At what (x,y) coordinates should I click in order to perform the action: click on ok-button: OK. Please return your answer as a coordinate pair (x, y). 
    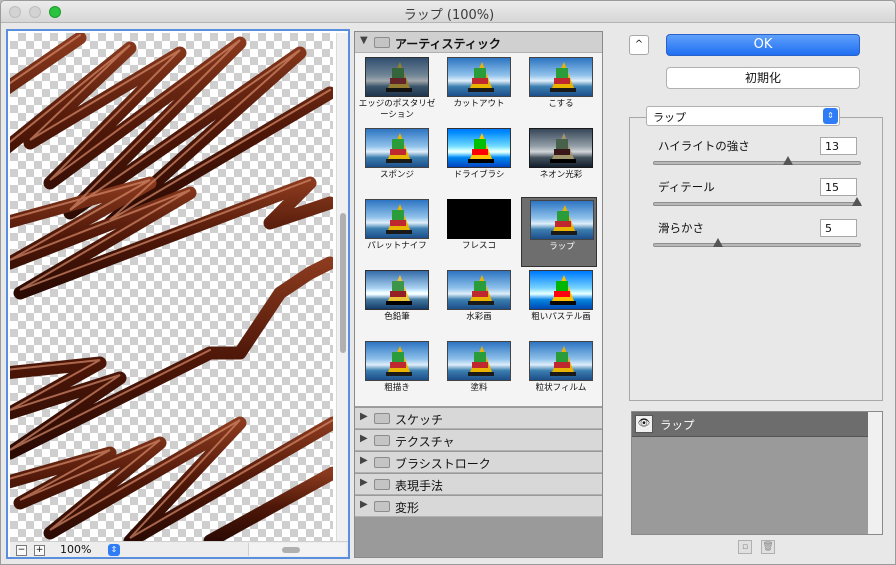
    Looking at the image, I should click on (763, 45).